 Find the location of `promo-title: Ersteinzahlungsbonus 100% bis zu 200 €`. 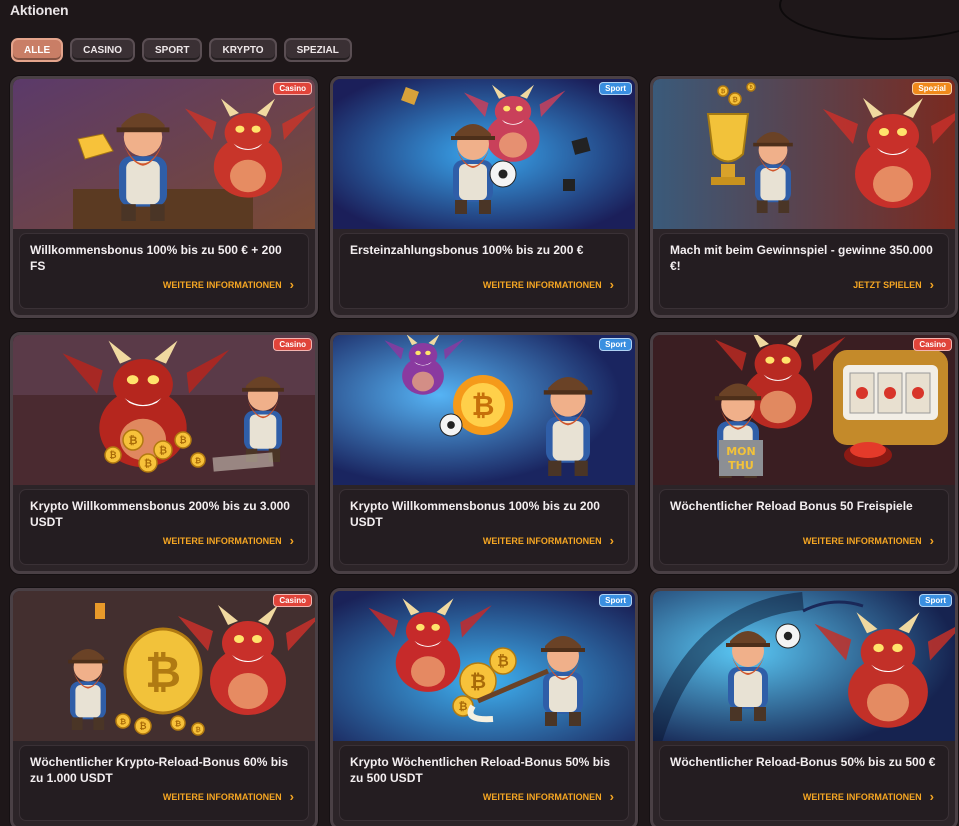

promo-title: Ersteinzahlungsbonus 100% bis zu 200 € is located at coordinates (467, 250).